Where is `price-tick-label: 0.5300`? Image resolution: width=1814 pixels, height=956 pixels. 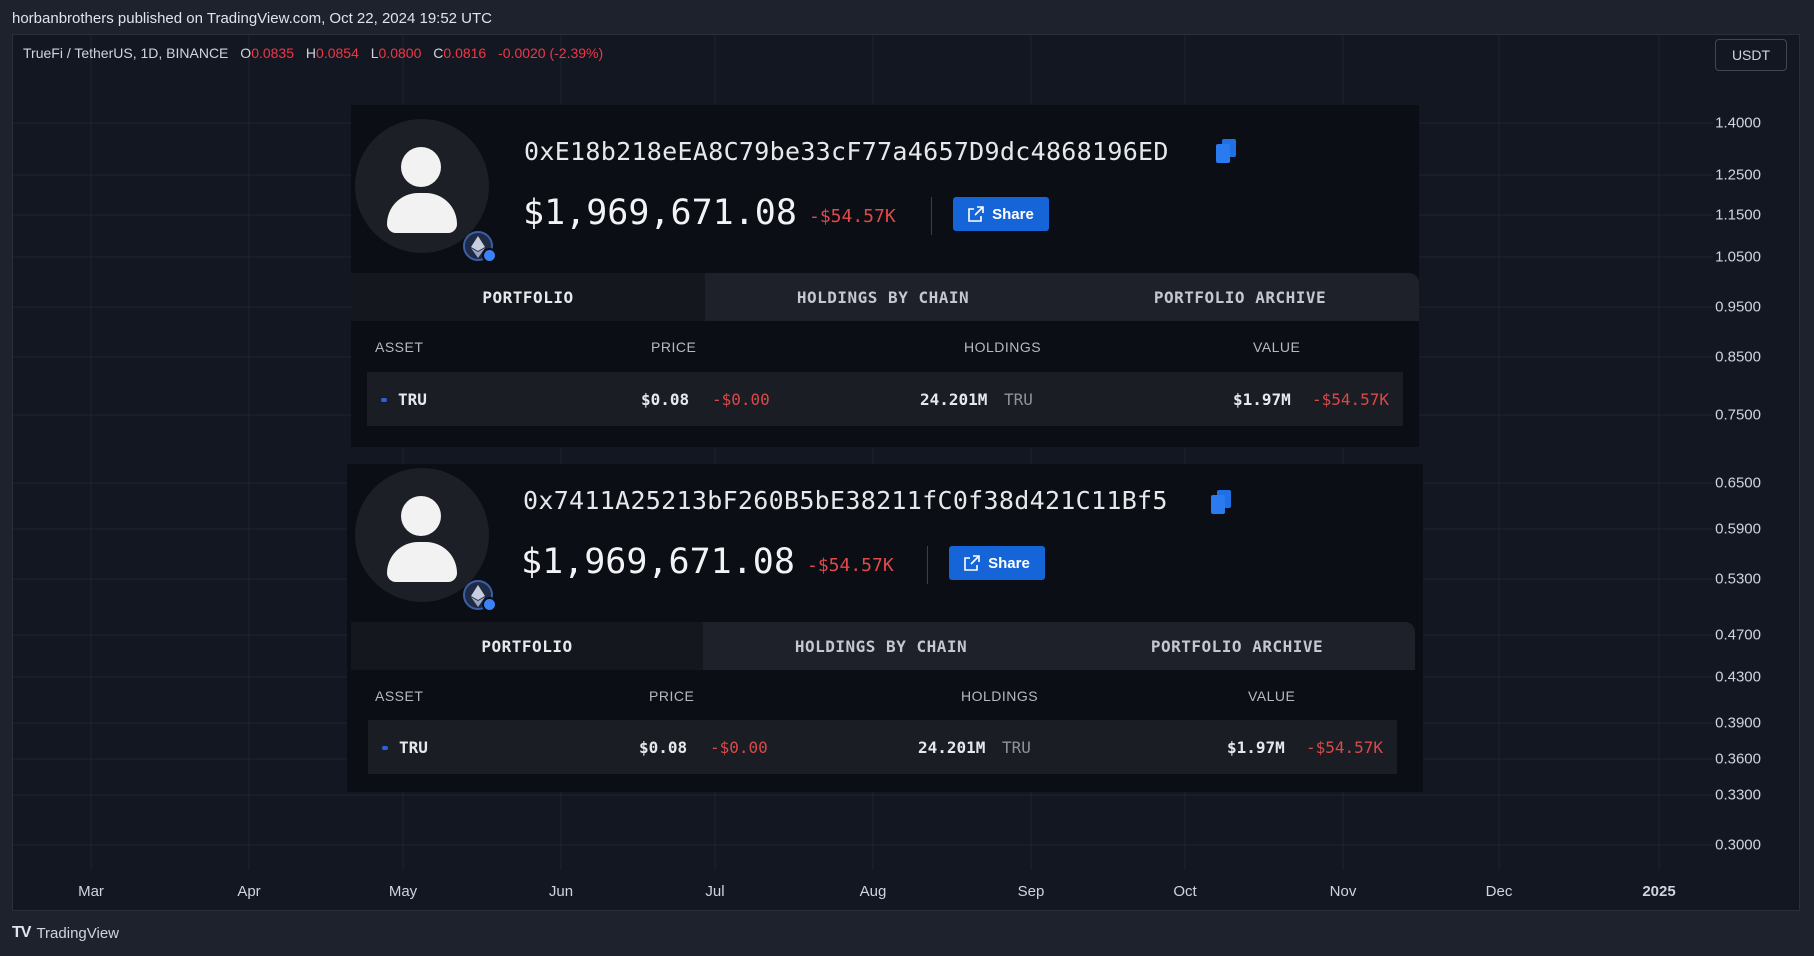
price-tick-label: 0.5300 is located at coordinates (1738, 579).